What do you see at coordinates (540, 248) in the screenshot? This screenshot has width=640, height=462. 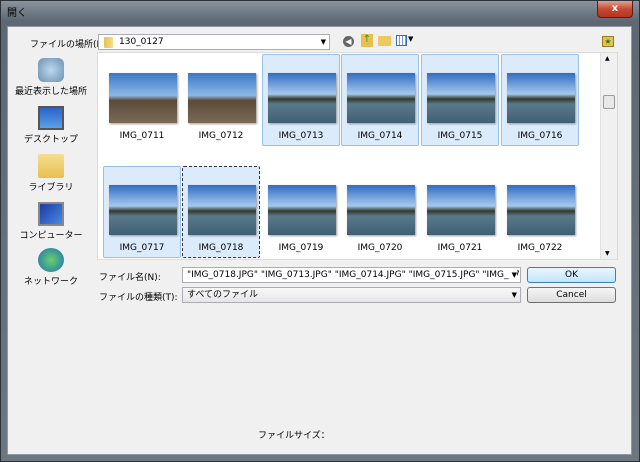 I see `file-name: IMG_0722` at bounding box center [540, 248].